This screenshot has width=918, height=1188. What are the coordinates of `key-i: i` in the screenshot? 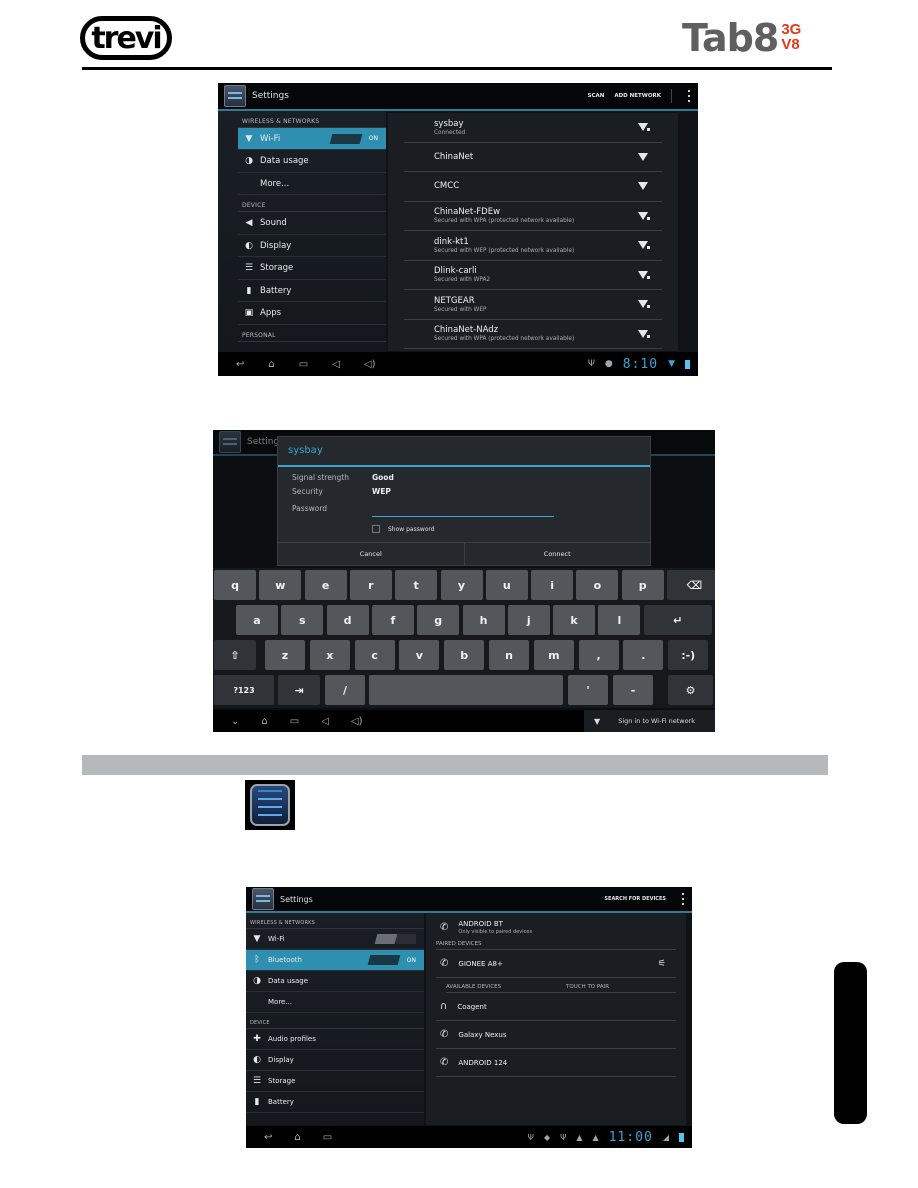 It's located at (552, 585).